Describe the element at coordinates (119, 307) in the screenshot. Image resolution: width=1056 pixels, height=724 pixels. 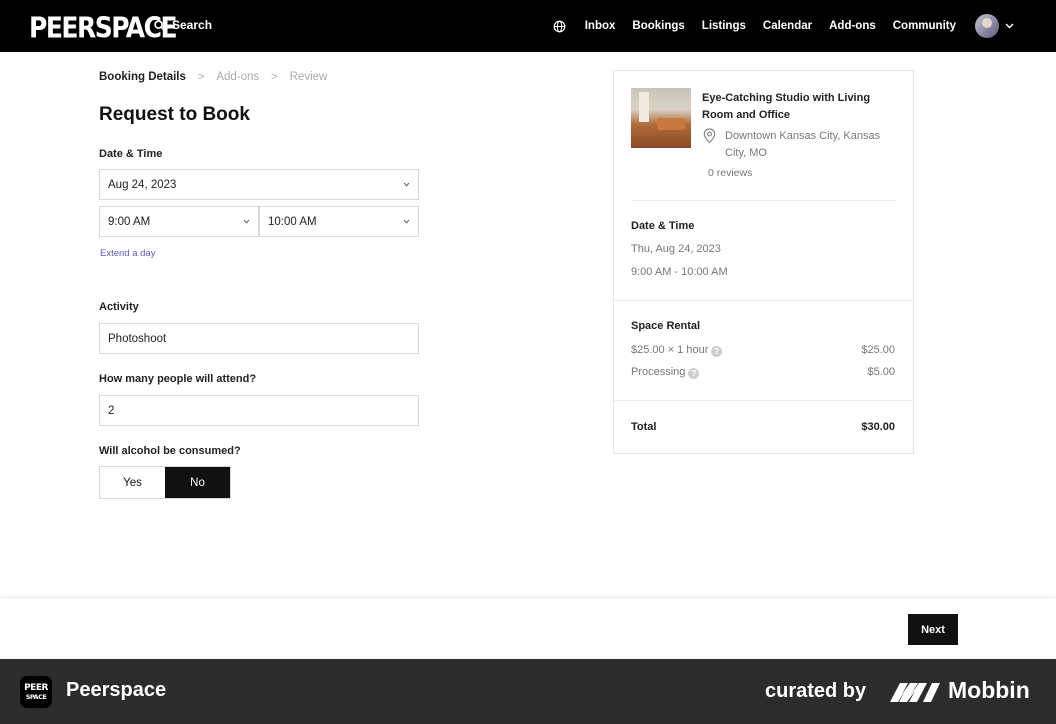
I see `activity-label: Activity` at that location.